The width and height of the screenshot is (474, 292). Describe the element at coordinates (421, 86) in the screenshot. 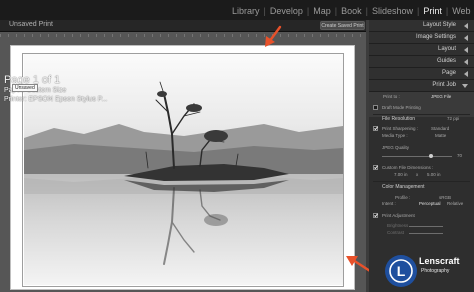

I see `panel-header-print-job: Print Job` at that location.